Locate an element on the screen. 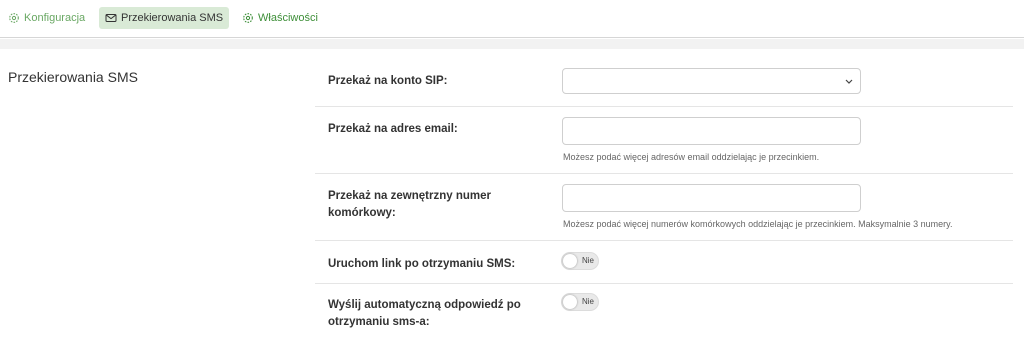 This screenshot has width=1024, height=347. chevron-down-icon is located at coordinates (849, 80).